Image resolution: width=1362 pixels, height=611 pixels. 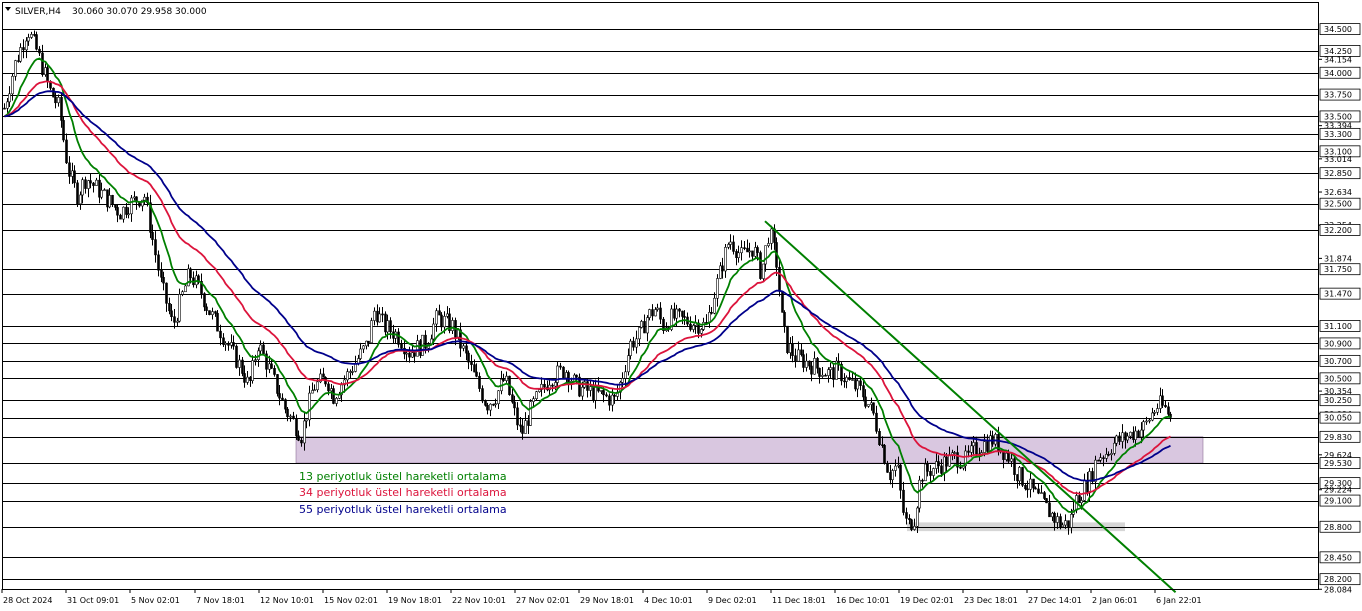 I want to click on price-tick-label: 29.830, so click(x=1338, y=437).